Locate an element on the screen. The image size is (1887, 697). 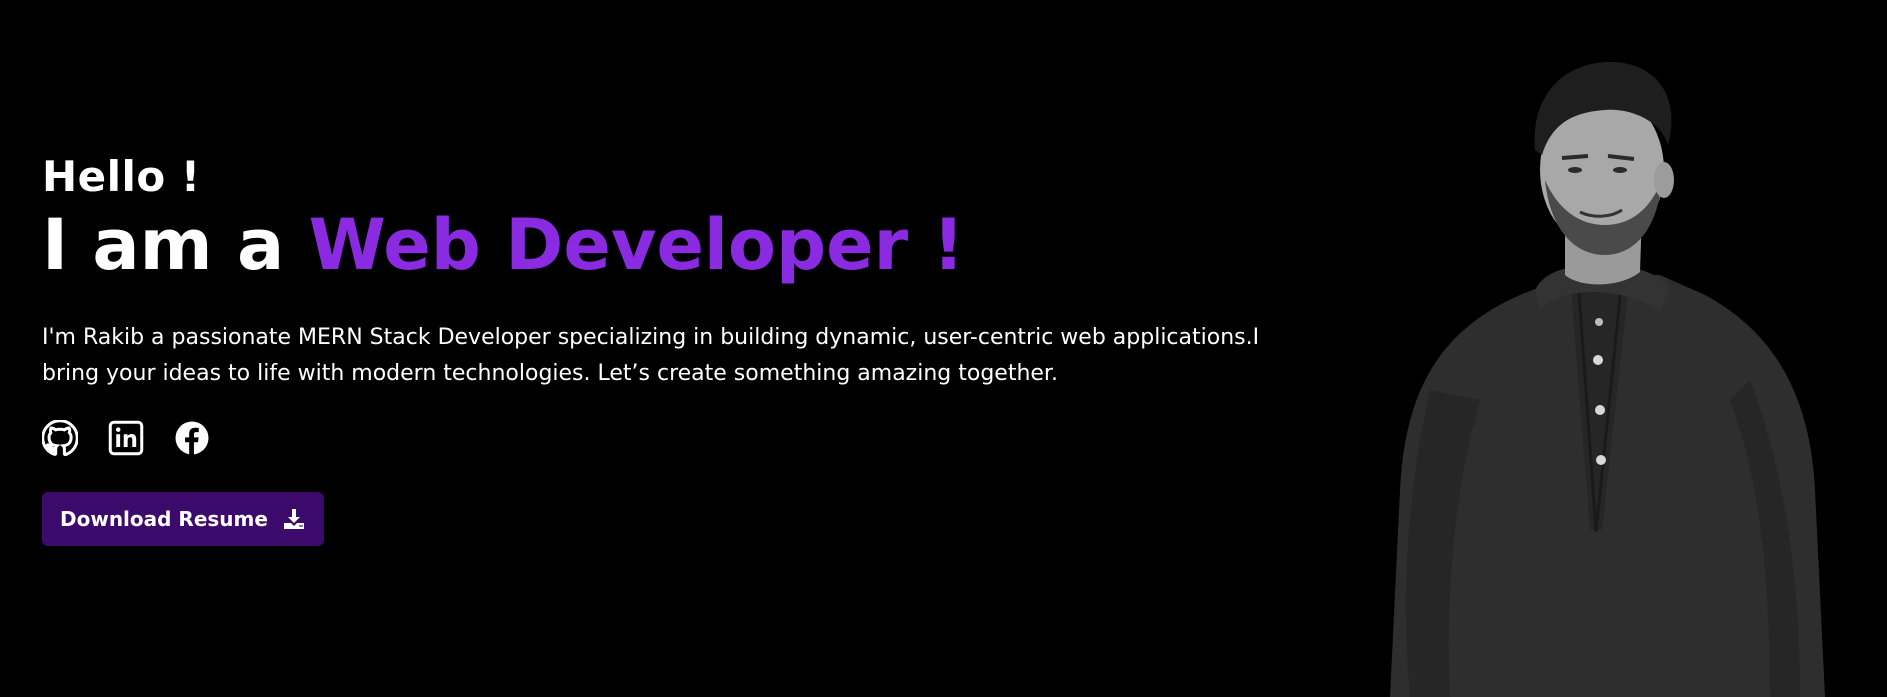
headline: I am a Web Developer ! is located at coordinates (672, 245).